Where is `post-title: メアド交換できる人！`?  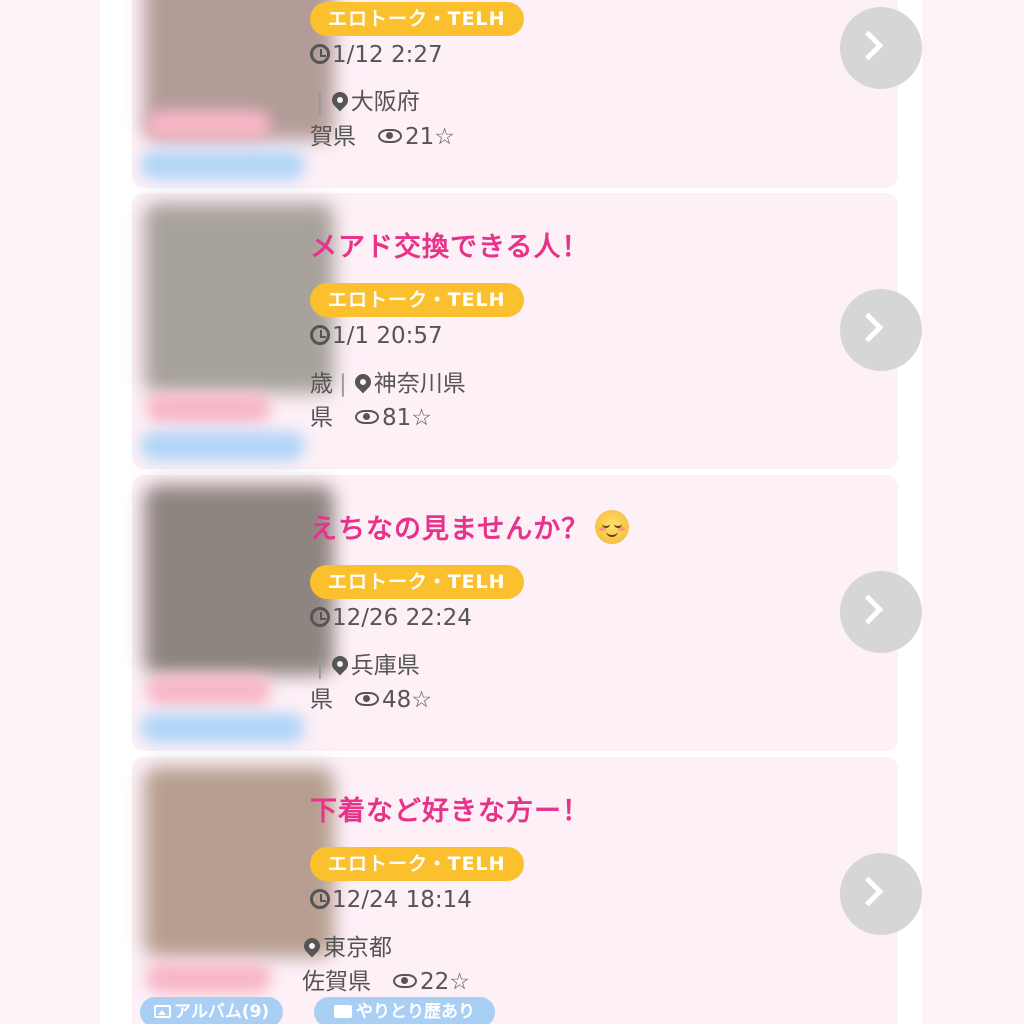
post-title: メアド交換できる人！ is located at coordinates (449, 244).